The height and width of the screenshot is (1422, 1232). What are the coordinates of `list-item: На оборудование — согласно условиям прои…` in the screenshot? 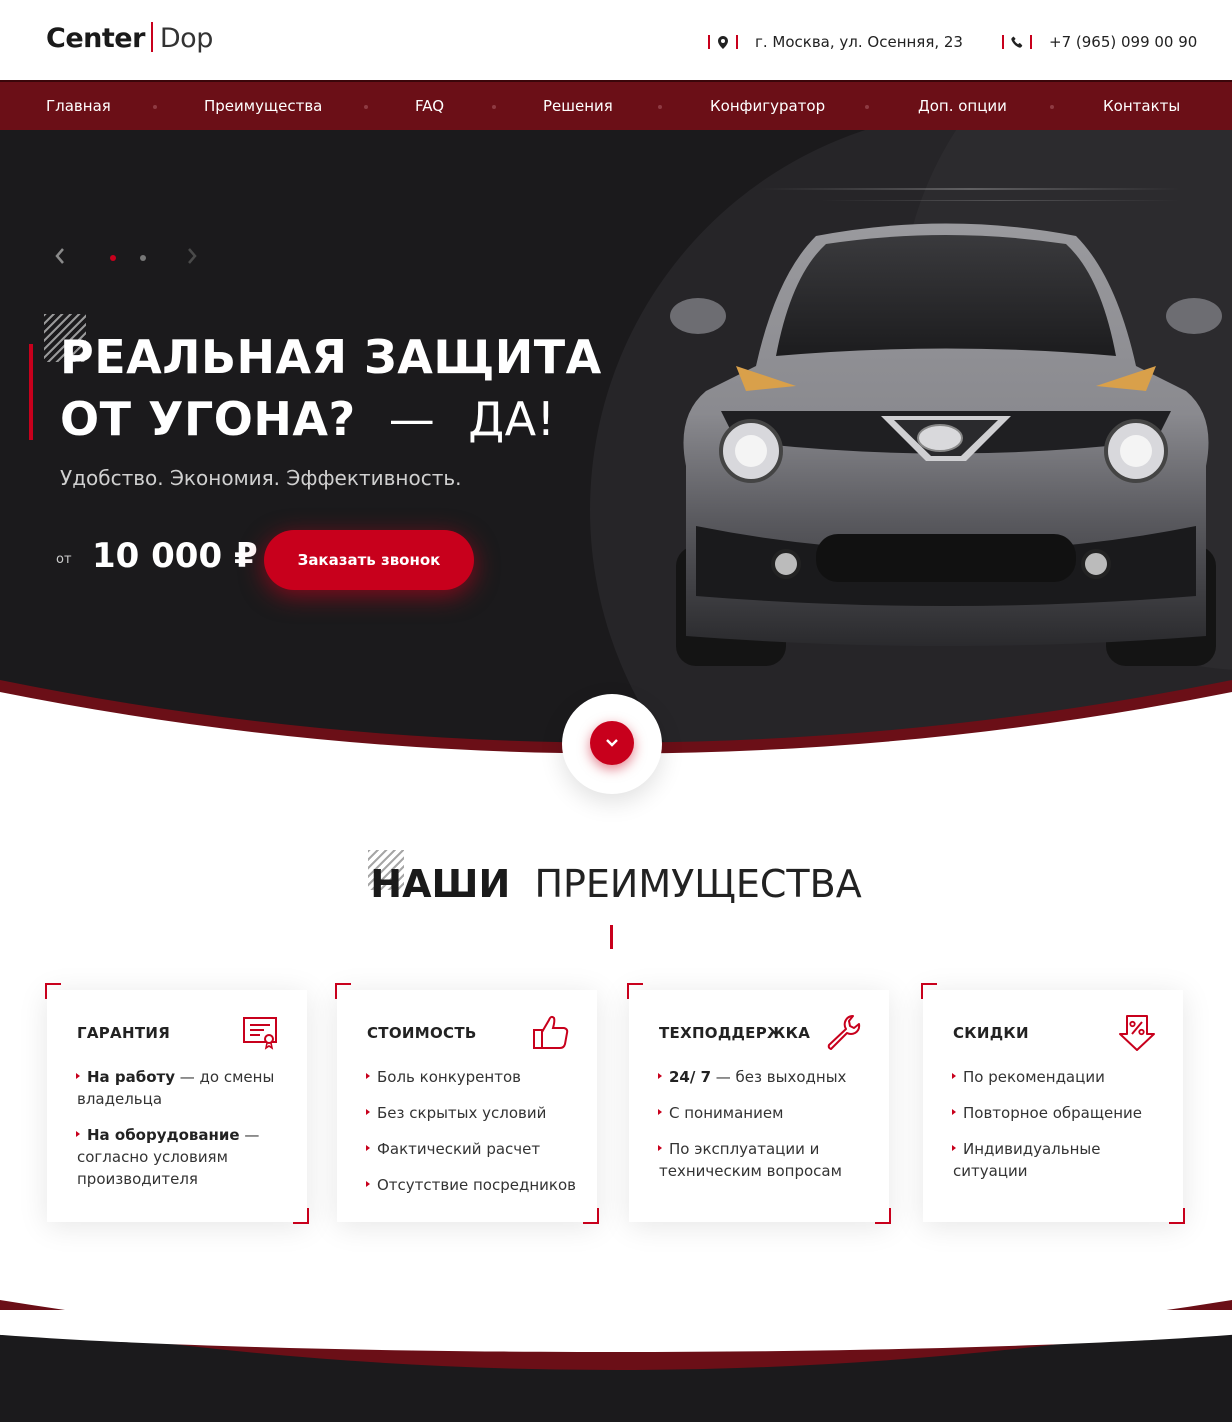 It's located at (184, 1157).